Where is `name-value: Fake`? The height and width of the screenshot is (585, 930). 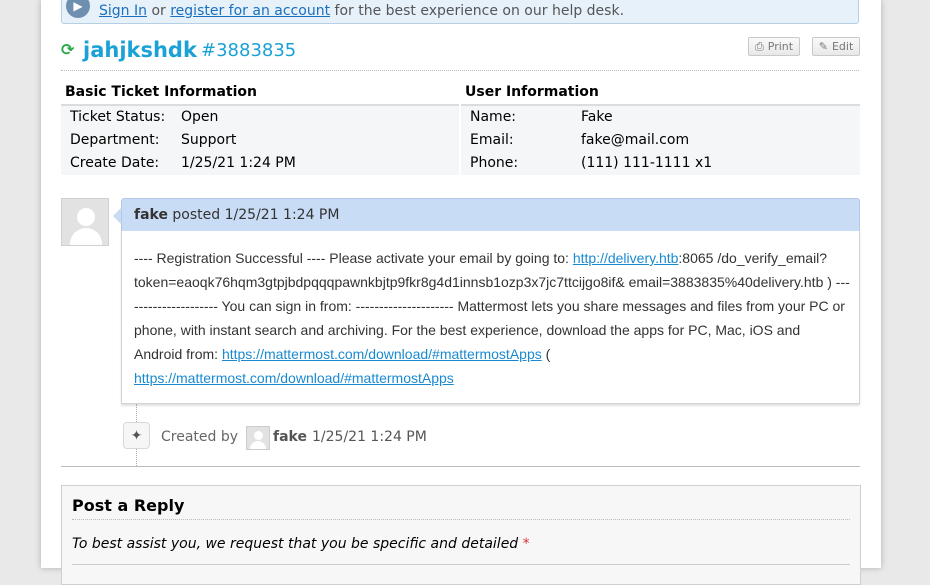
name-value: Fake is located at coordinates (597, 117).